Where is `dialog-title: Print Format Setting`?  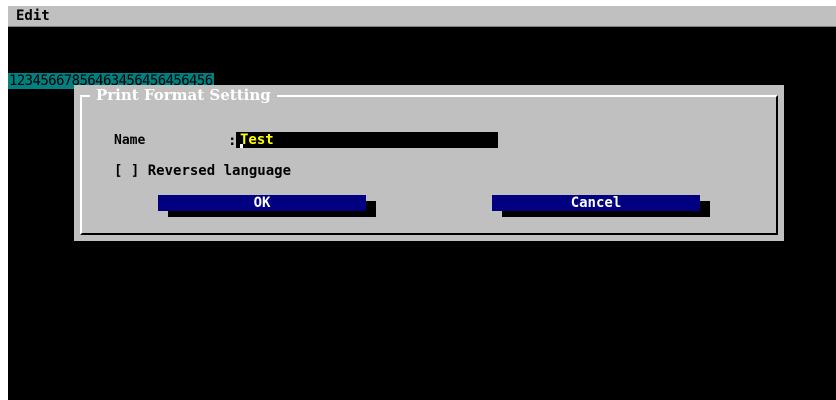 dialog-title: Print Format Setting is located at coordinates (183, 95).